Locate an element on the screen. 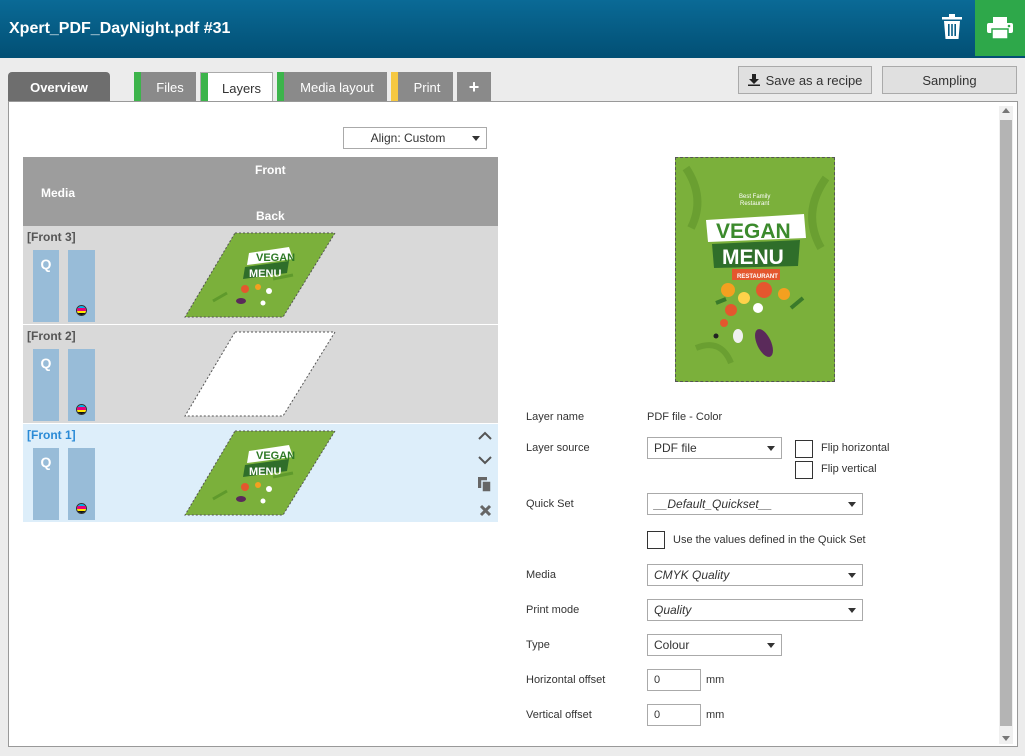  scroll-down-icon is located at coordinates (1006, 738).